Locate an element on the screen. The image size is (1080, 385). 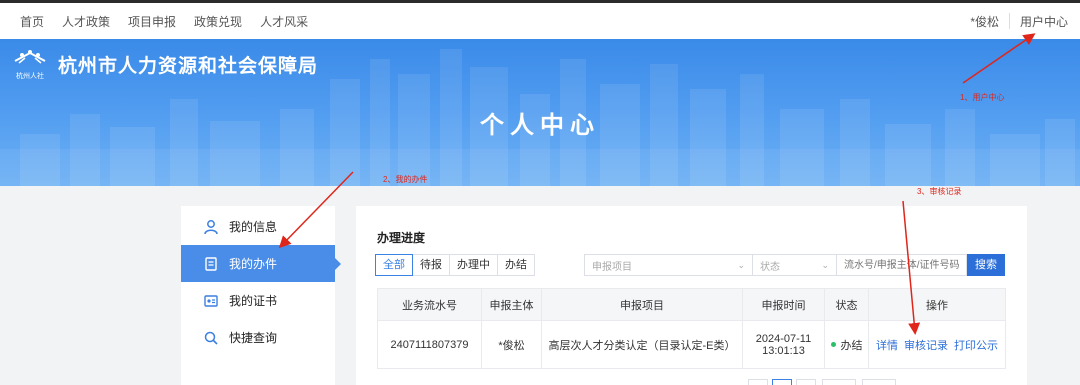
nav-link-talent-policy: 人才政策 is located at coordinates (86, 21).